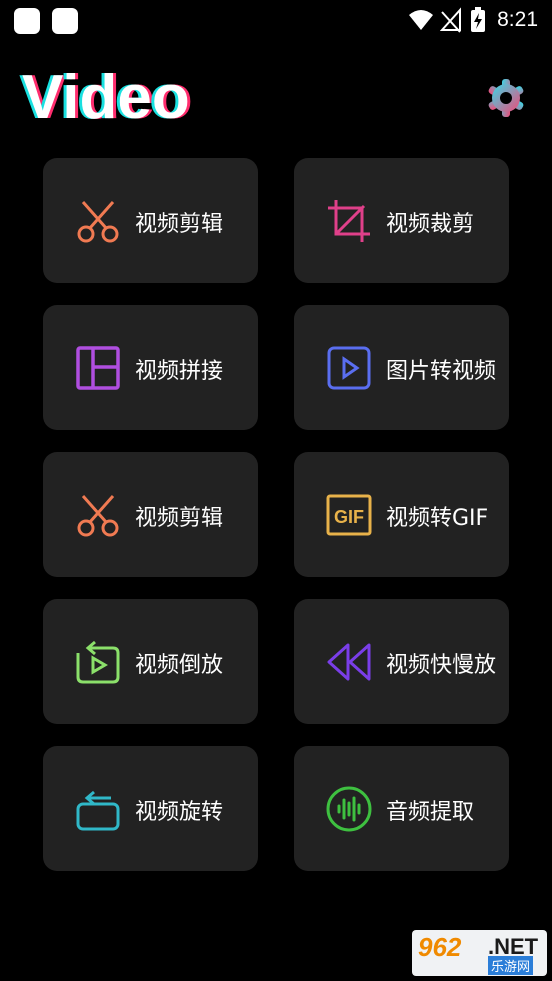  I want to click on tool-label: 音频提取, so click(430, 812).